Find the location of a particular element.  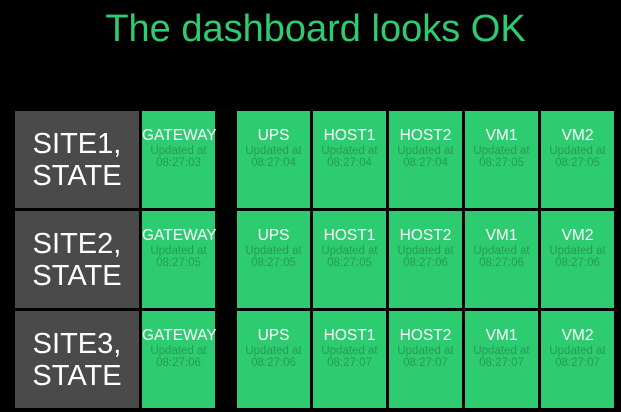

status-tile-host1: HOST1 Updated at 08:27:05 is located at coordinates (349, 259).